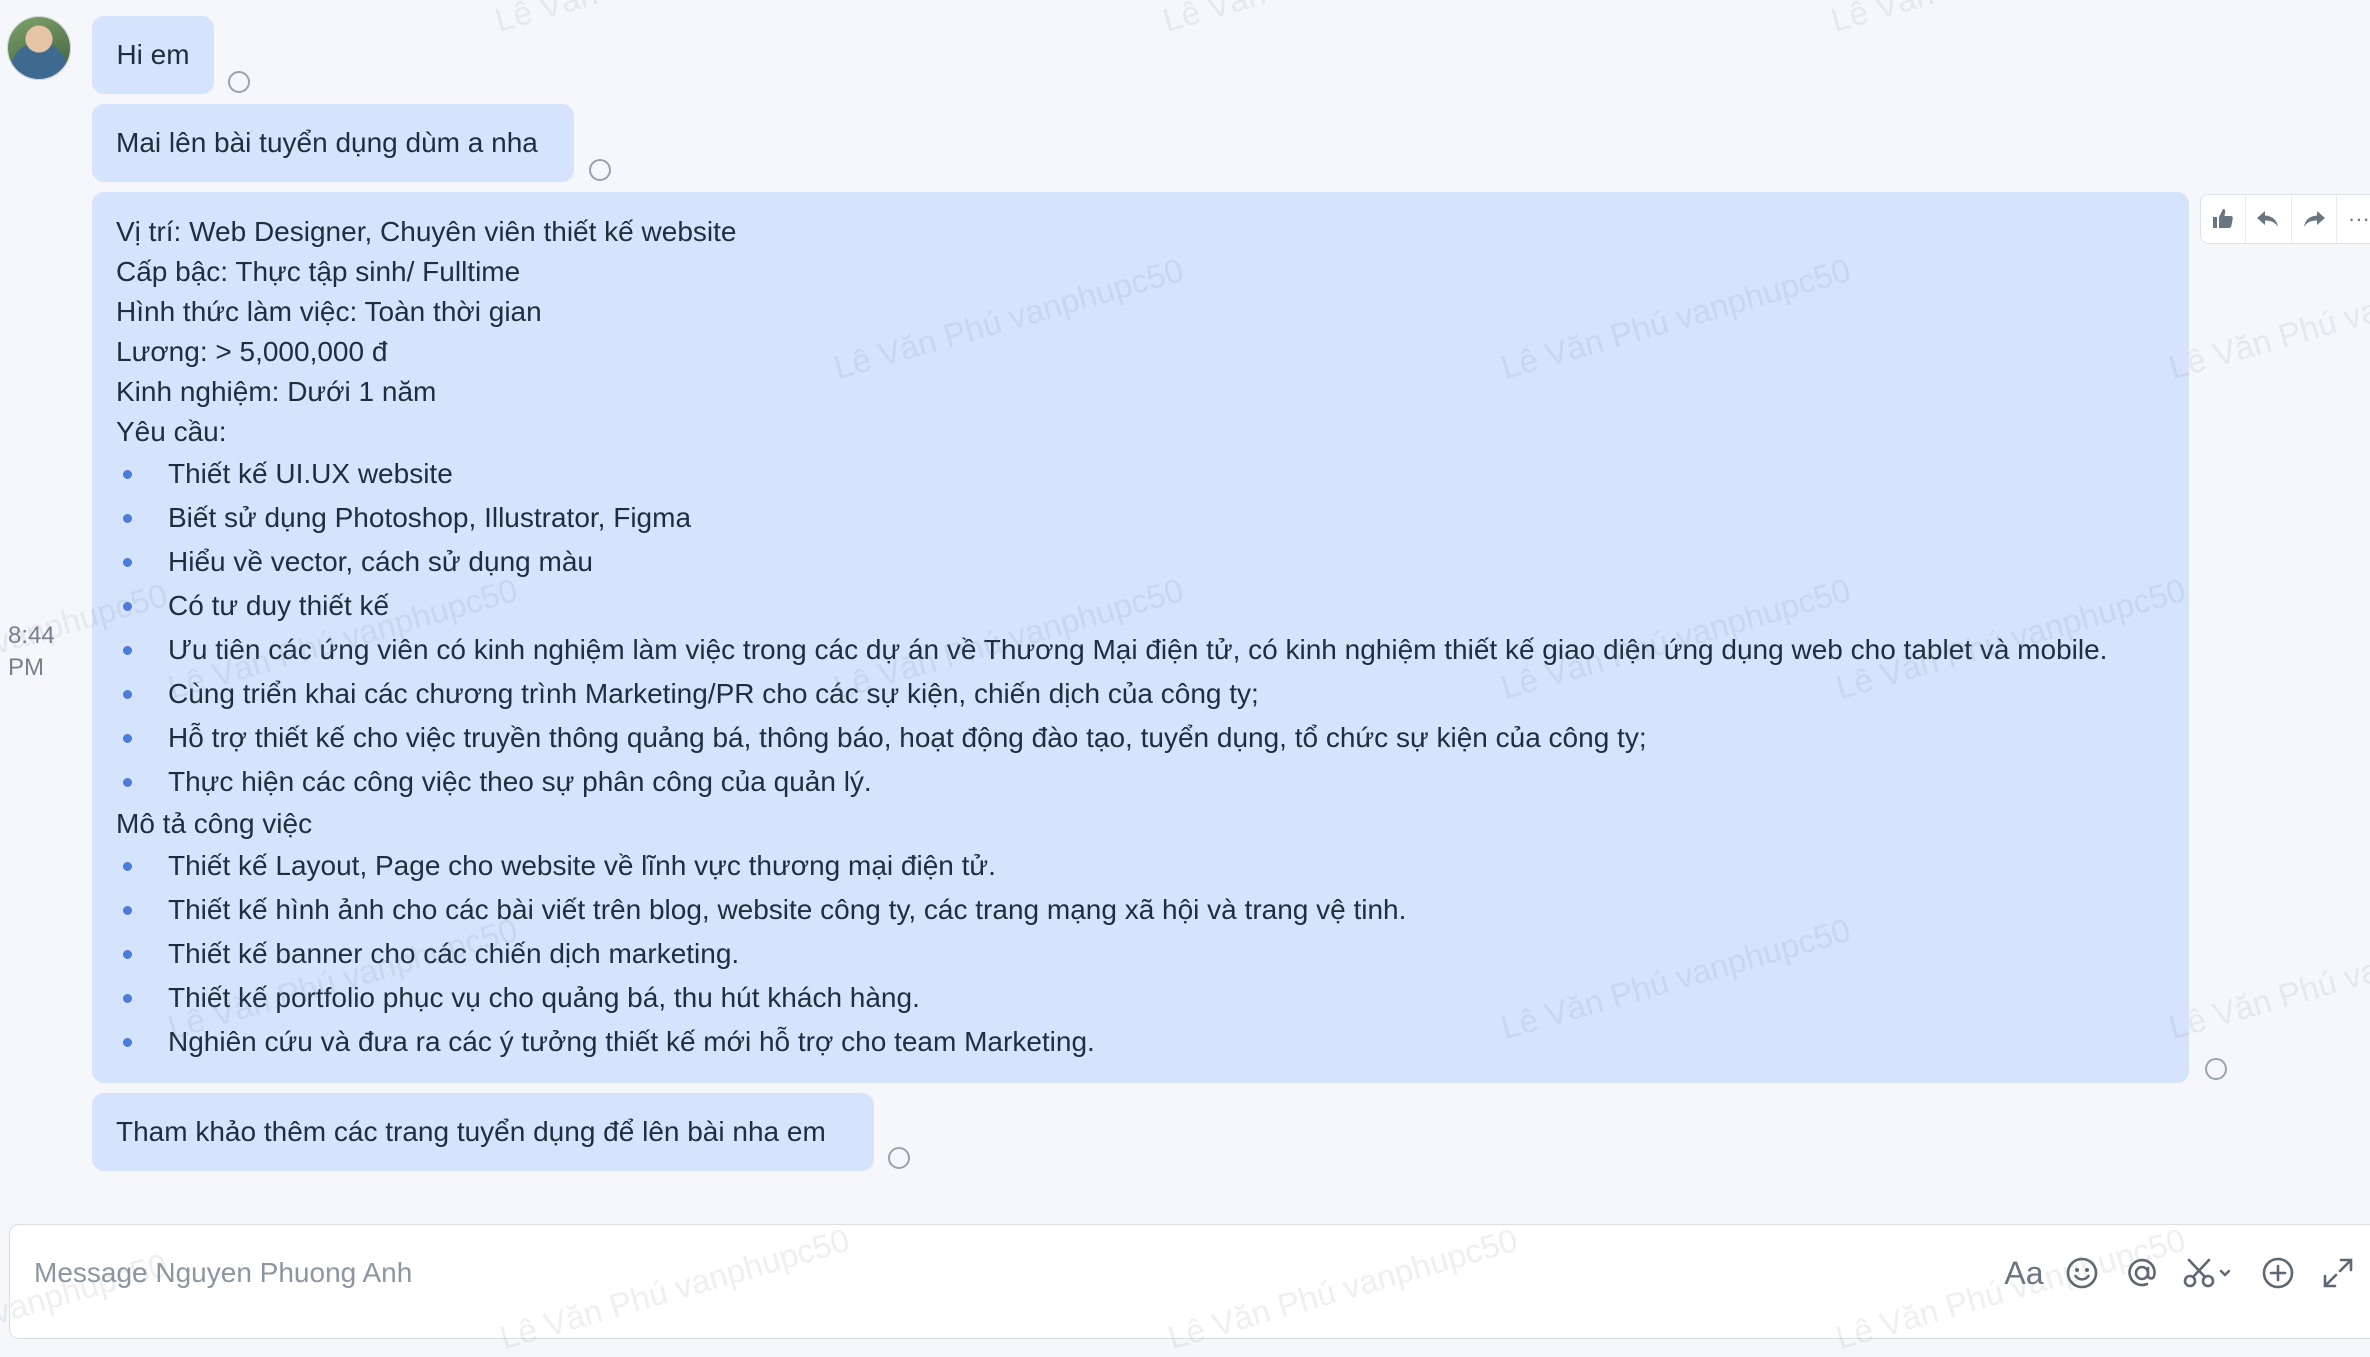 This screenshot has height=1357, width=2370. I want to click on timestamp-time: 8:44, so click(31, 635).